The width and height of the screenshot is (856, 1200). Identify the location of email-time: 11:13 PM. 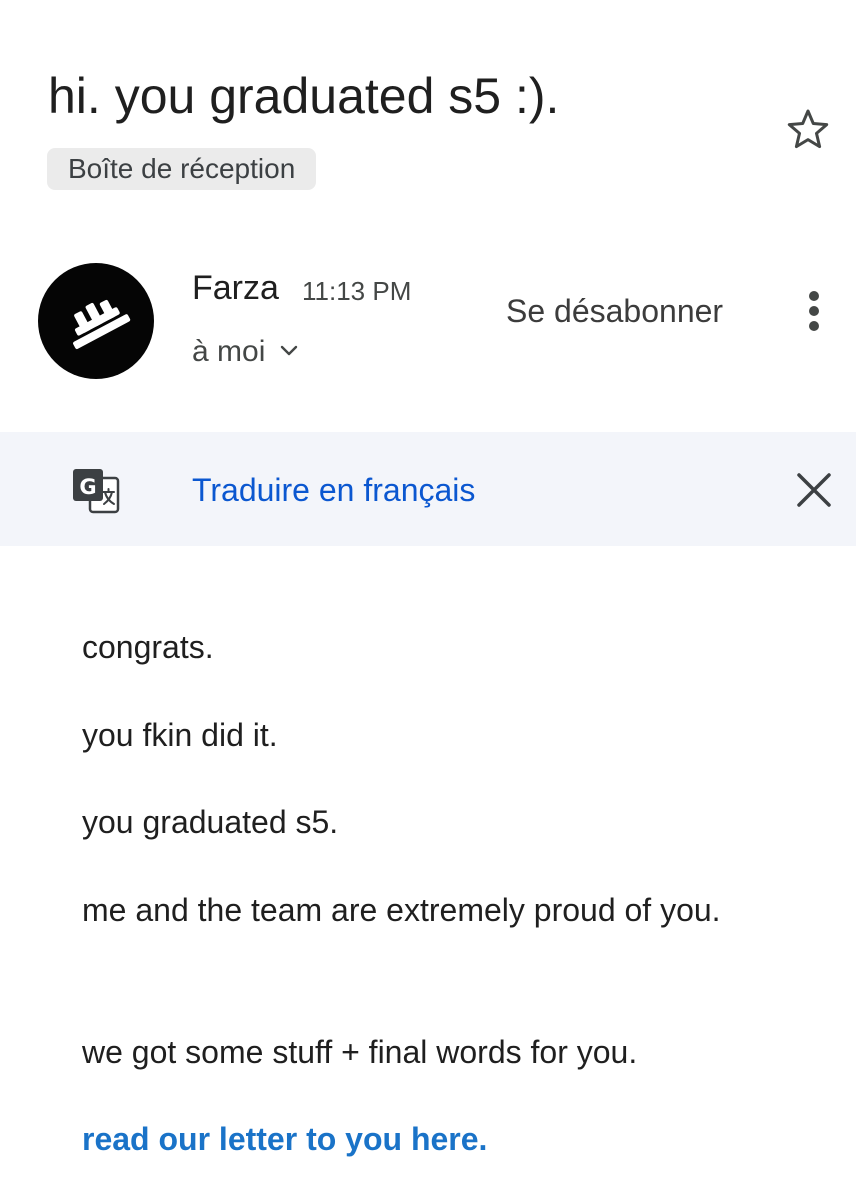
(357, 291).